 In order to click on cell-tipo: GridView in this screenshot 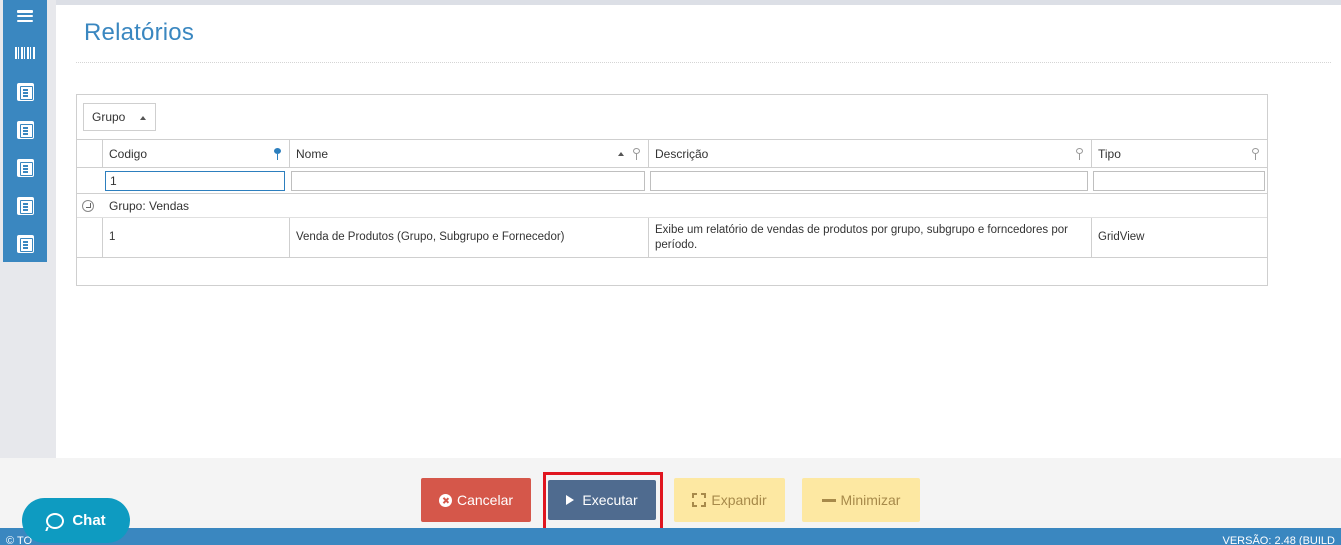, I will do `click(1179, 237)`.